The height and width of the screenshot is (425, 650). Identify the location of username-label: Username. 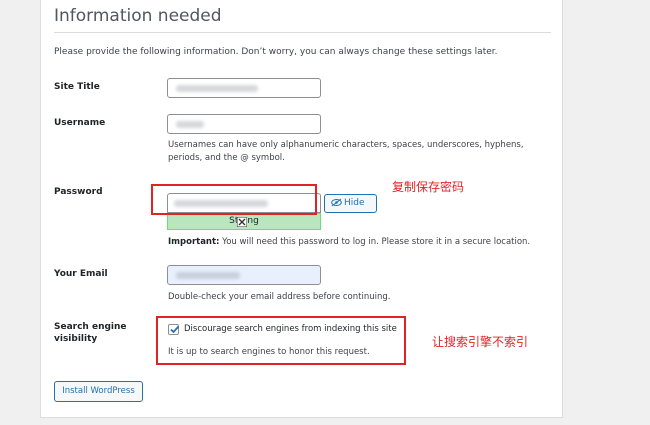
(80, 123).